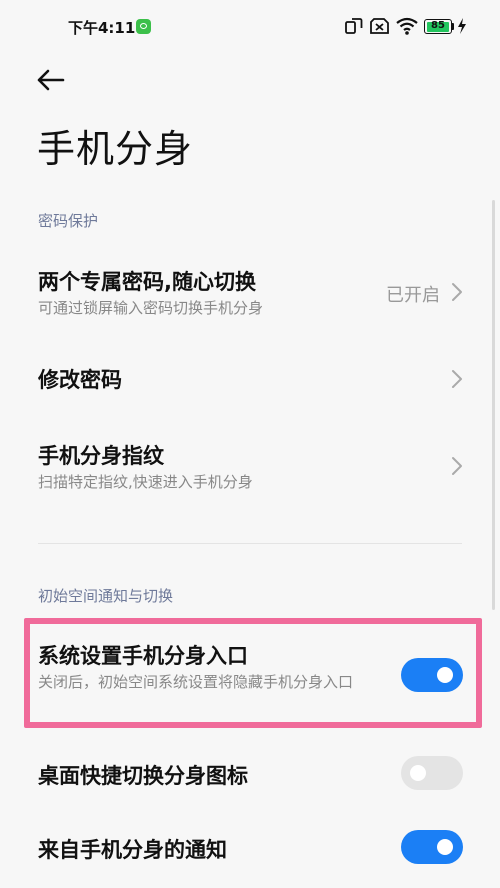 Image resolution: width=500 pixels, height=888 pixels. I want to click on row-subtitle: 关闭后，初始空间系统设置将隐藏手机分身入口, so click(196, 682).